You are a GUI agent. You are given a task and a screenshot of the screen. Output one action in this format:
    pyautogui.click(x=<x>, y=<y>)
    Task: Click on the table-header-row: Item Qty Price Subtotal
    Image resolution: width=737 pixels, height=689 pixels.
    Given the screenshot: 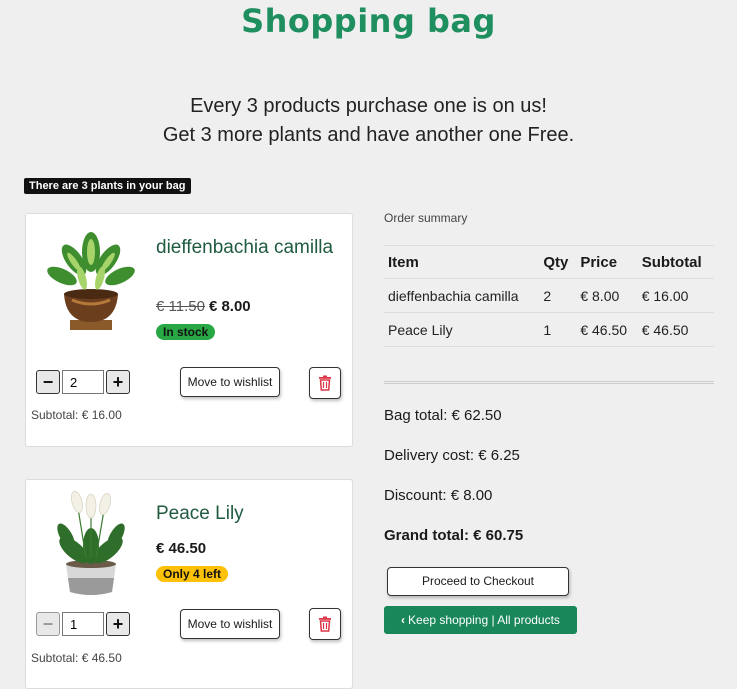 What is the action you would take?
    pyautogui.click(x=549, y=262)
    